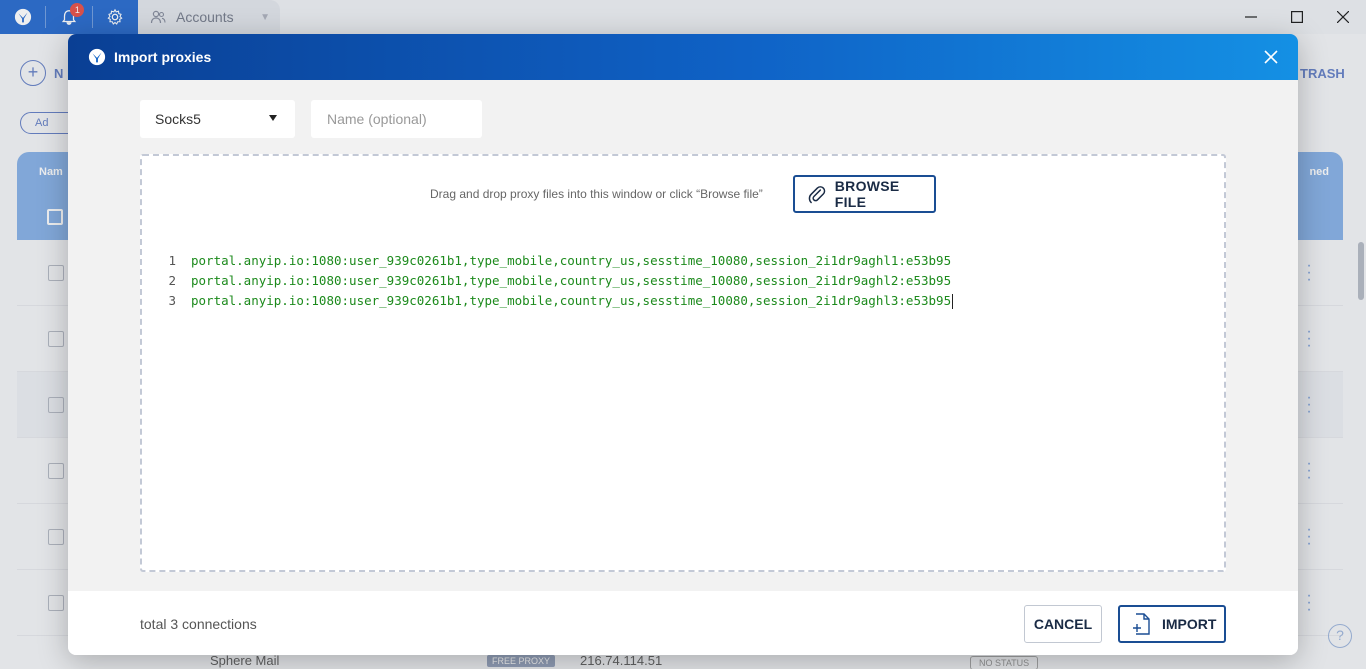 The height and width of the screenshot is (669, 1366). Describe the element at coordinates (1141, 624) in the screenshot. I see `file-plus-icon` at that location.